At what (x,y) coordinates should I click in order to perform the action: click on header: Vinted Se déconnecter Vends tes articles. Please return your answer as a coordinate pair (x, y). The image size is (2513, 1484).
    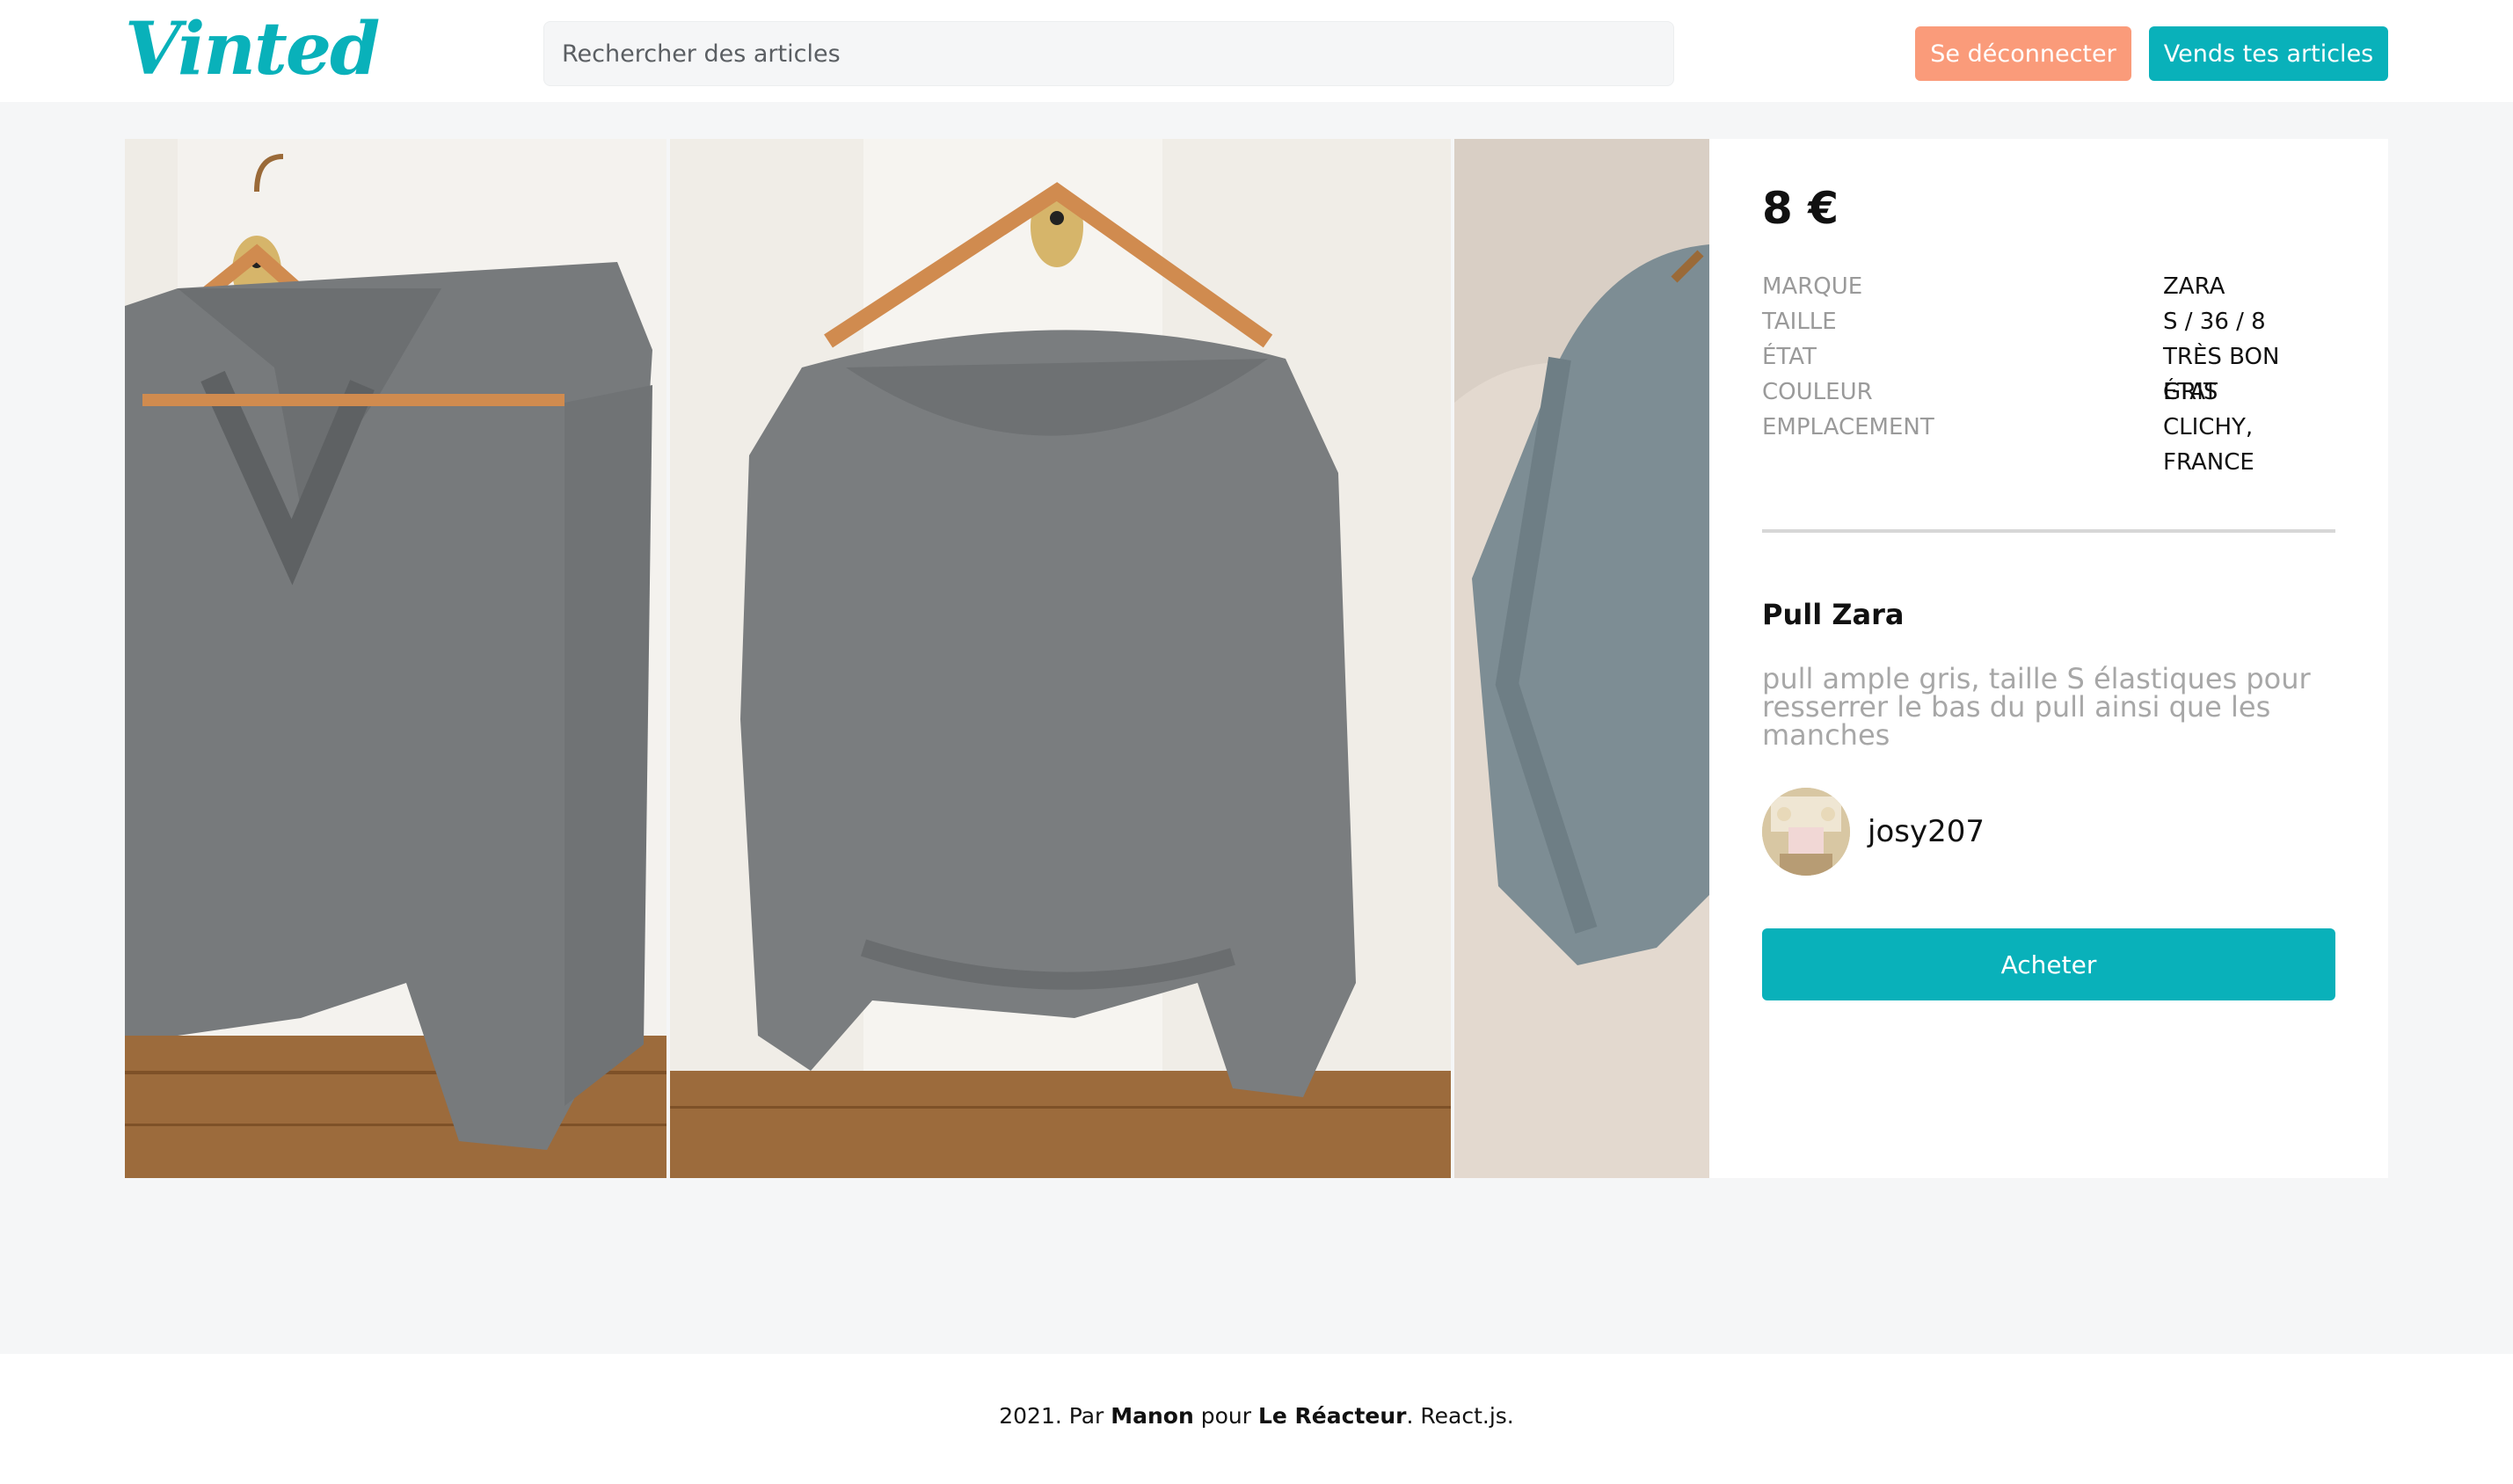
    Looking at the image, I should click on (1256, 51).